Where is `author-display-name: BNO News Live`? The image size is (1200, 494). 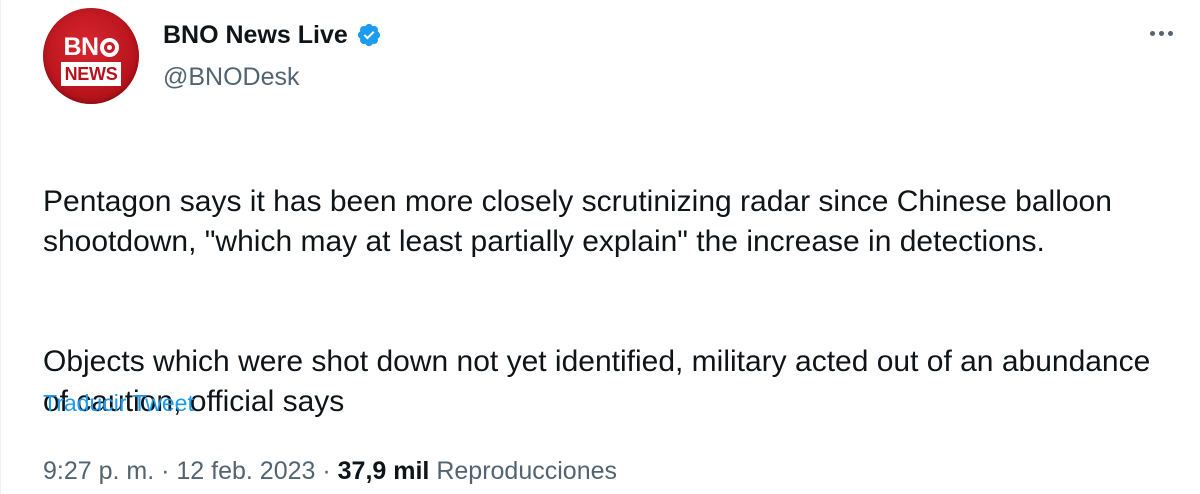
author-display-name: BNO News Live is located at coordinates (272, 35).